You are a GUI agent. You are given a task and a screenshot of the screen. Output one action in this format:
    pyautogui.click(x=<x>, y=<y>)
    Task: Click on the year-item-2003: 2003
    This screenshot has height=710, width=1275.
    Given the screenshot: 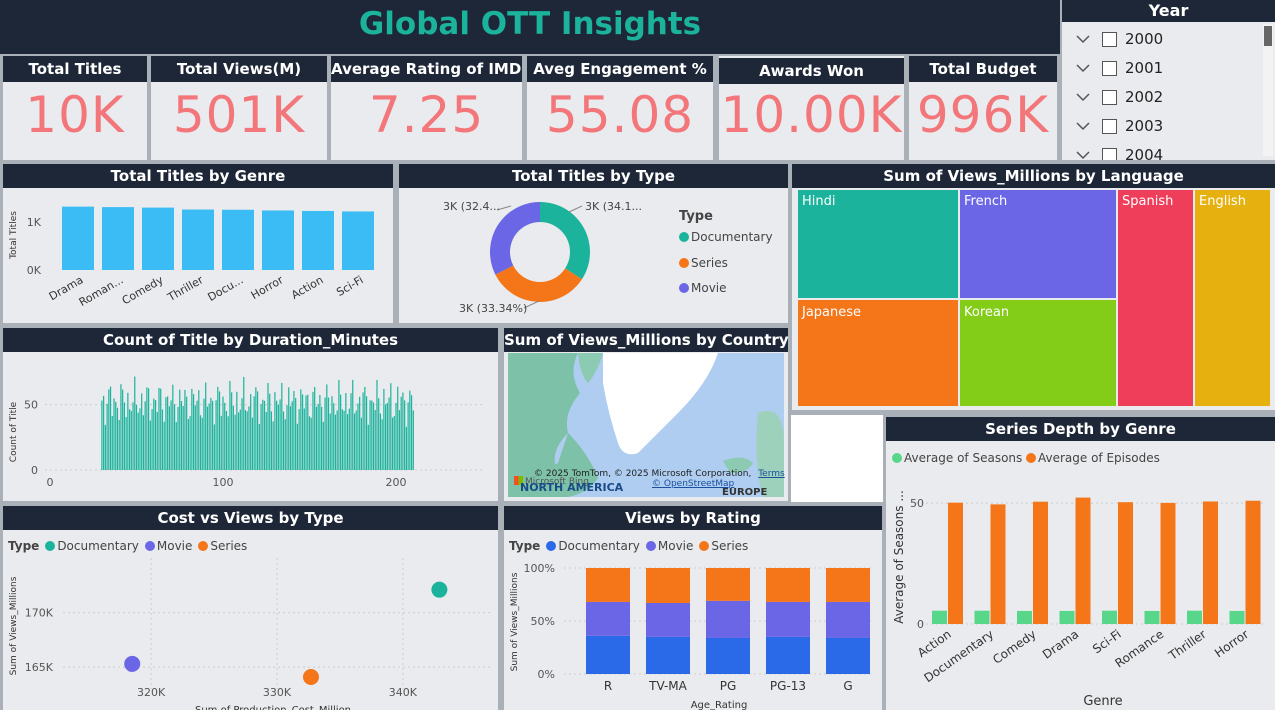 What is the action you would take?
    pyautogui.click(x=1119, y=126)
    